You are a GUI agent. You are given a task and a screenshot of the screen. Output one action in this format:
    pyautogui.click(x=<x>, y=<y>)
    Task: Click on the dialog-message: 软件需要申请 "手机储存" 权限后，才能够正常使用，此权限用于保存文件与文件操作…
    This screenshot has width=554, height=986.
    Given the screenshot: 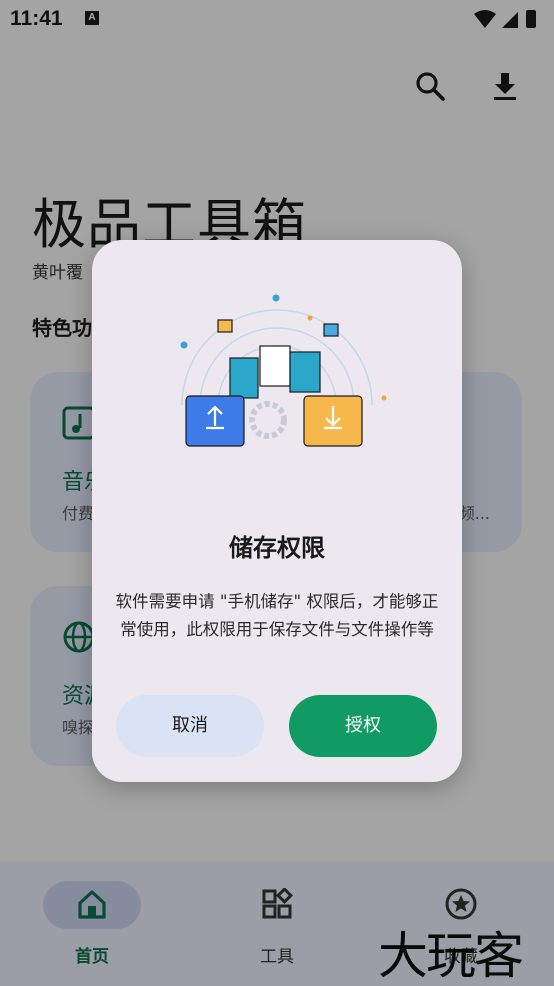 What is the action you would take?
    pyautogui.click(x=277, y=615)
    